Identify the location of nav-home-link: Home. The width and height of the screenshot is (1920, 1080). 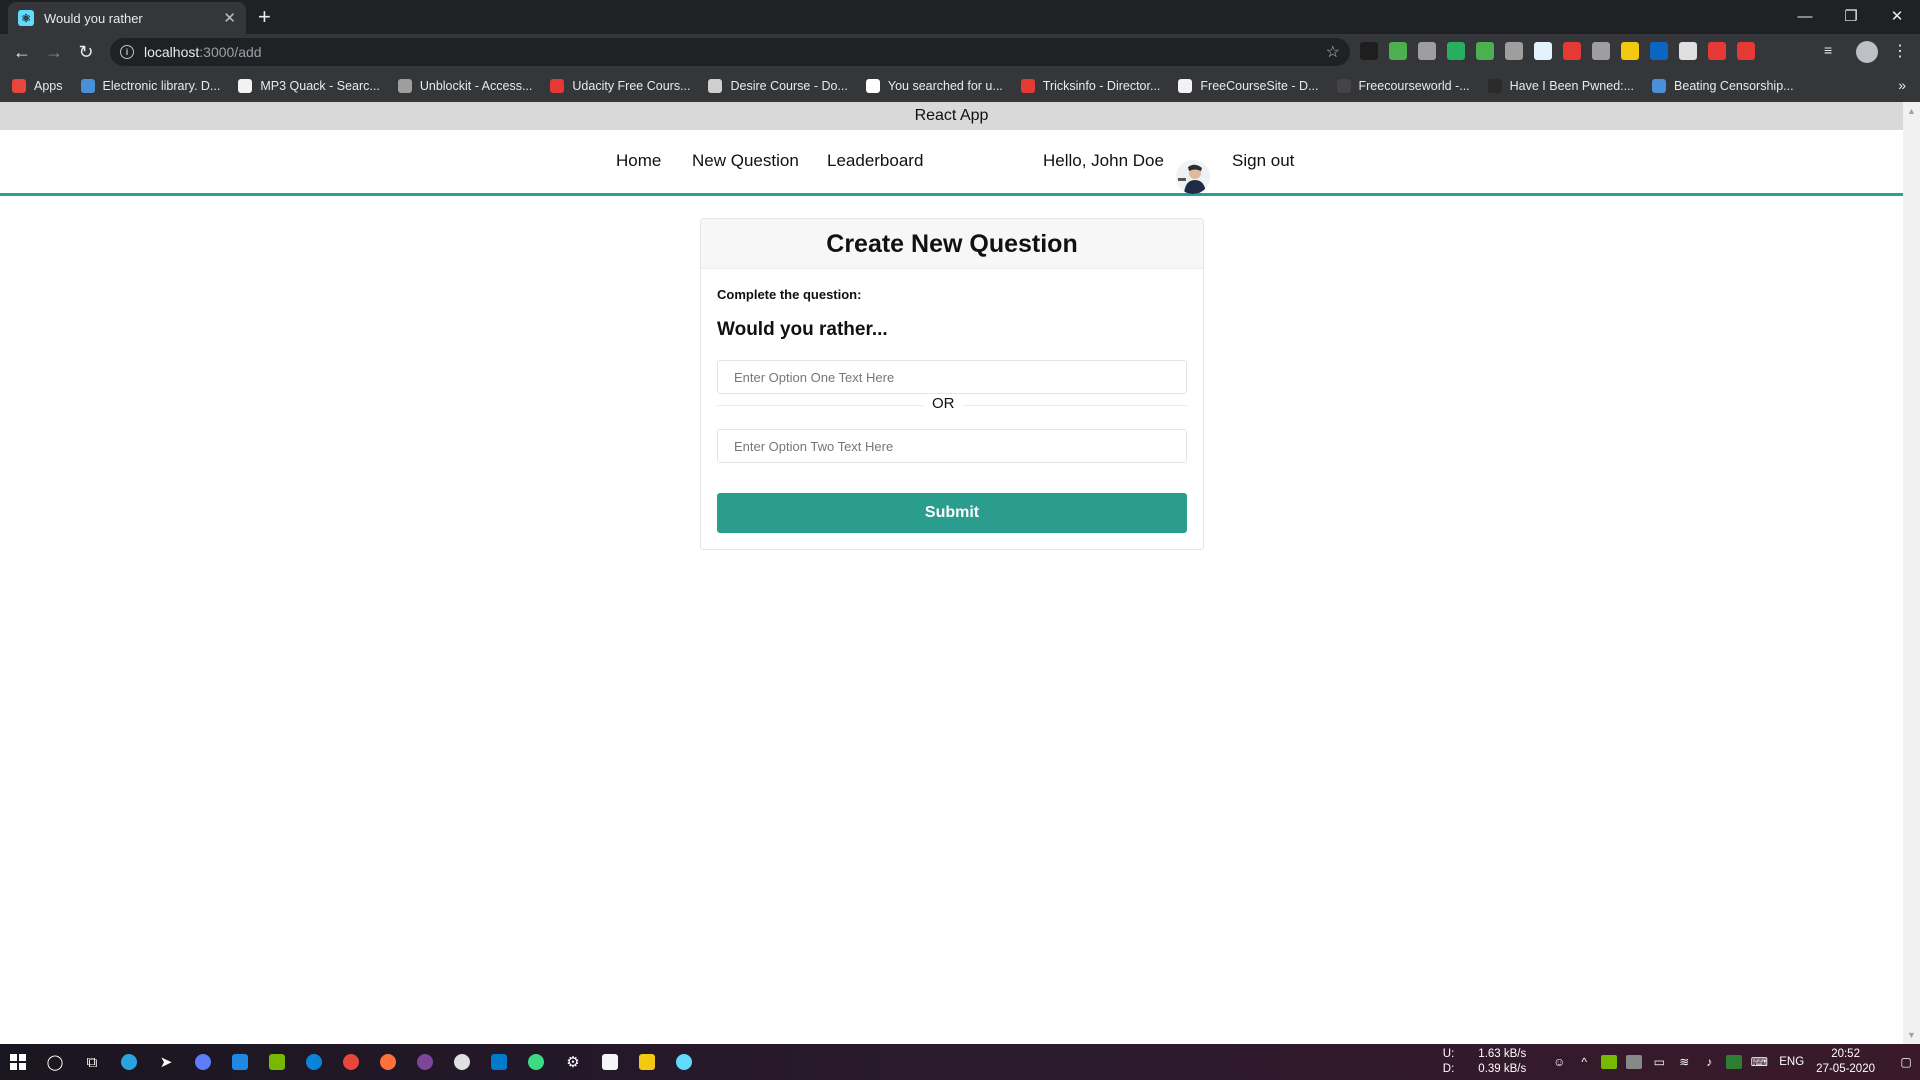
(638, 161).